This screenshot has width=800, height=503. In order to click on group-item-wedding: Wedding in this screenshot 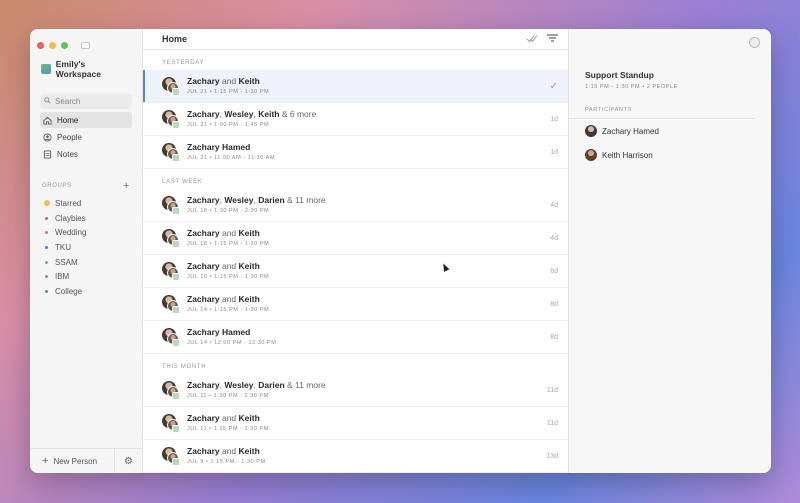, I will do `click(86, 232)`.